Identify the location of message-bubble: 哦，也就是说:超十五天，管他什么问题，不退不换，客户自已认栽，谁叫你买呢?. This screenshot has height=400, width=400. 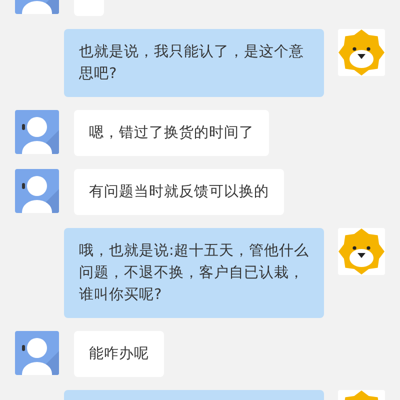
(194, 273).